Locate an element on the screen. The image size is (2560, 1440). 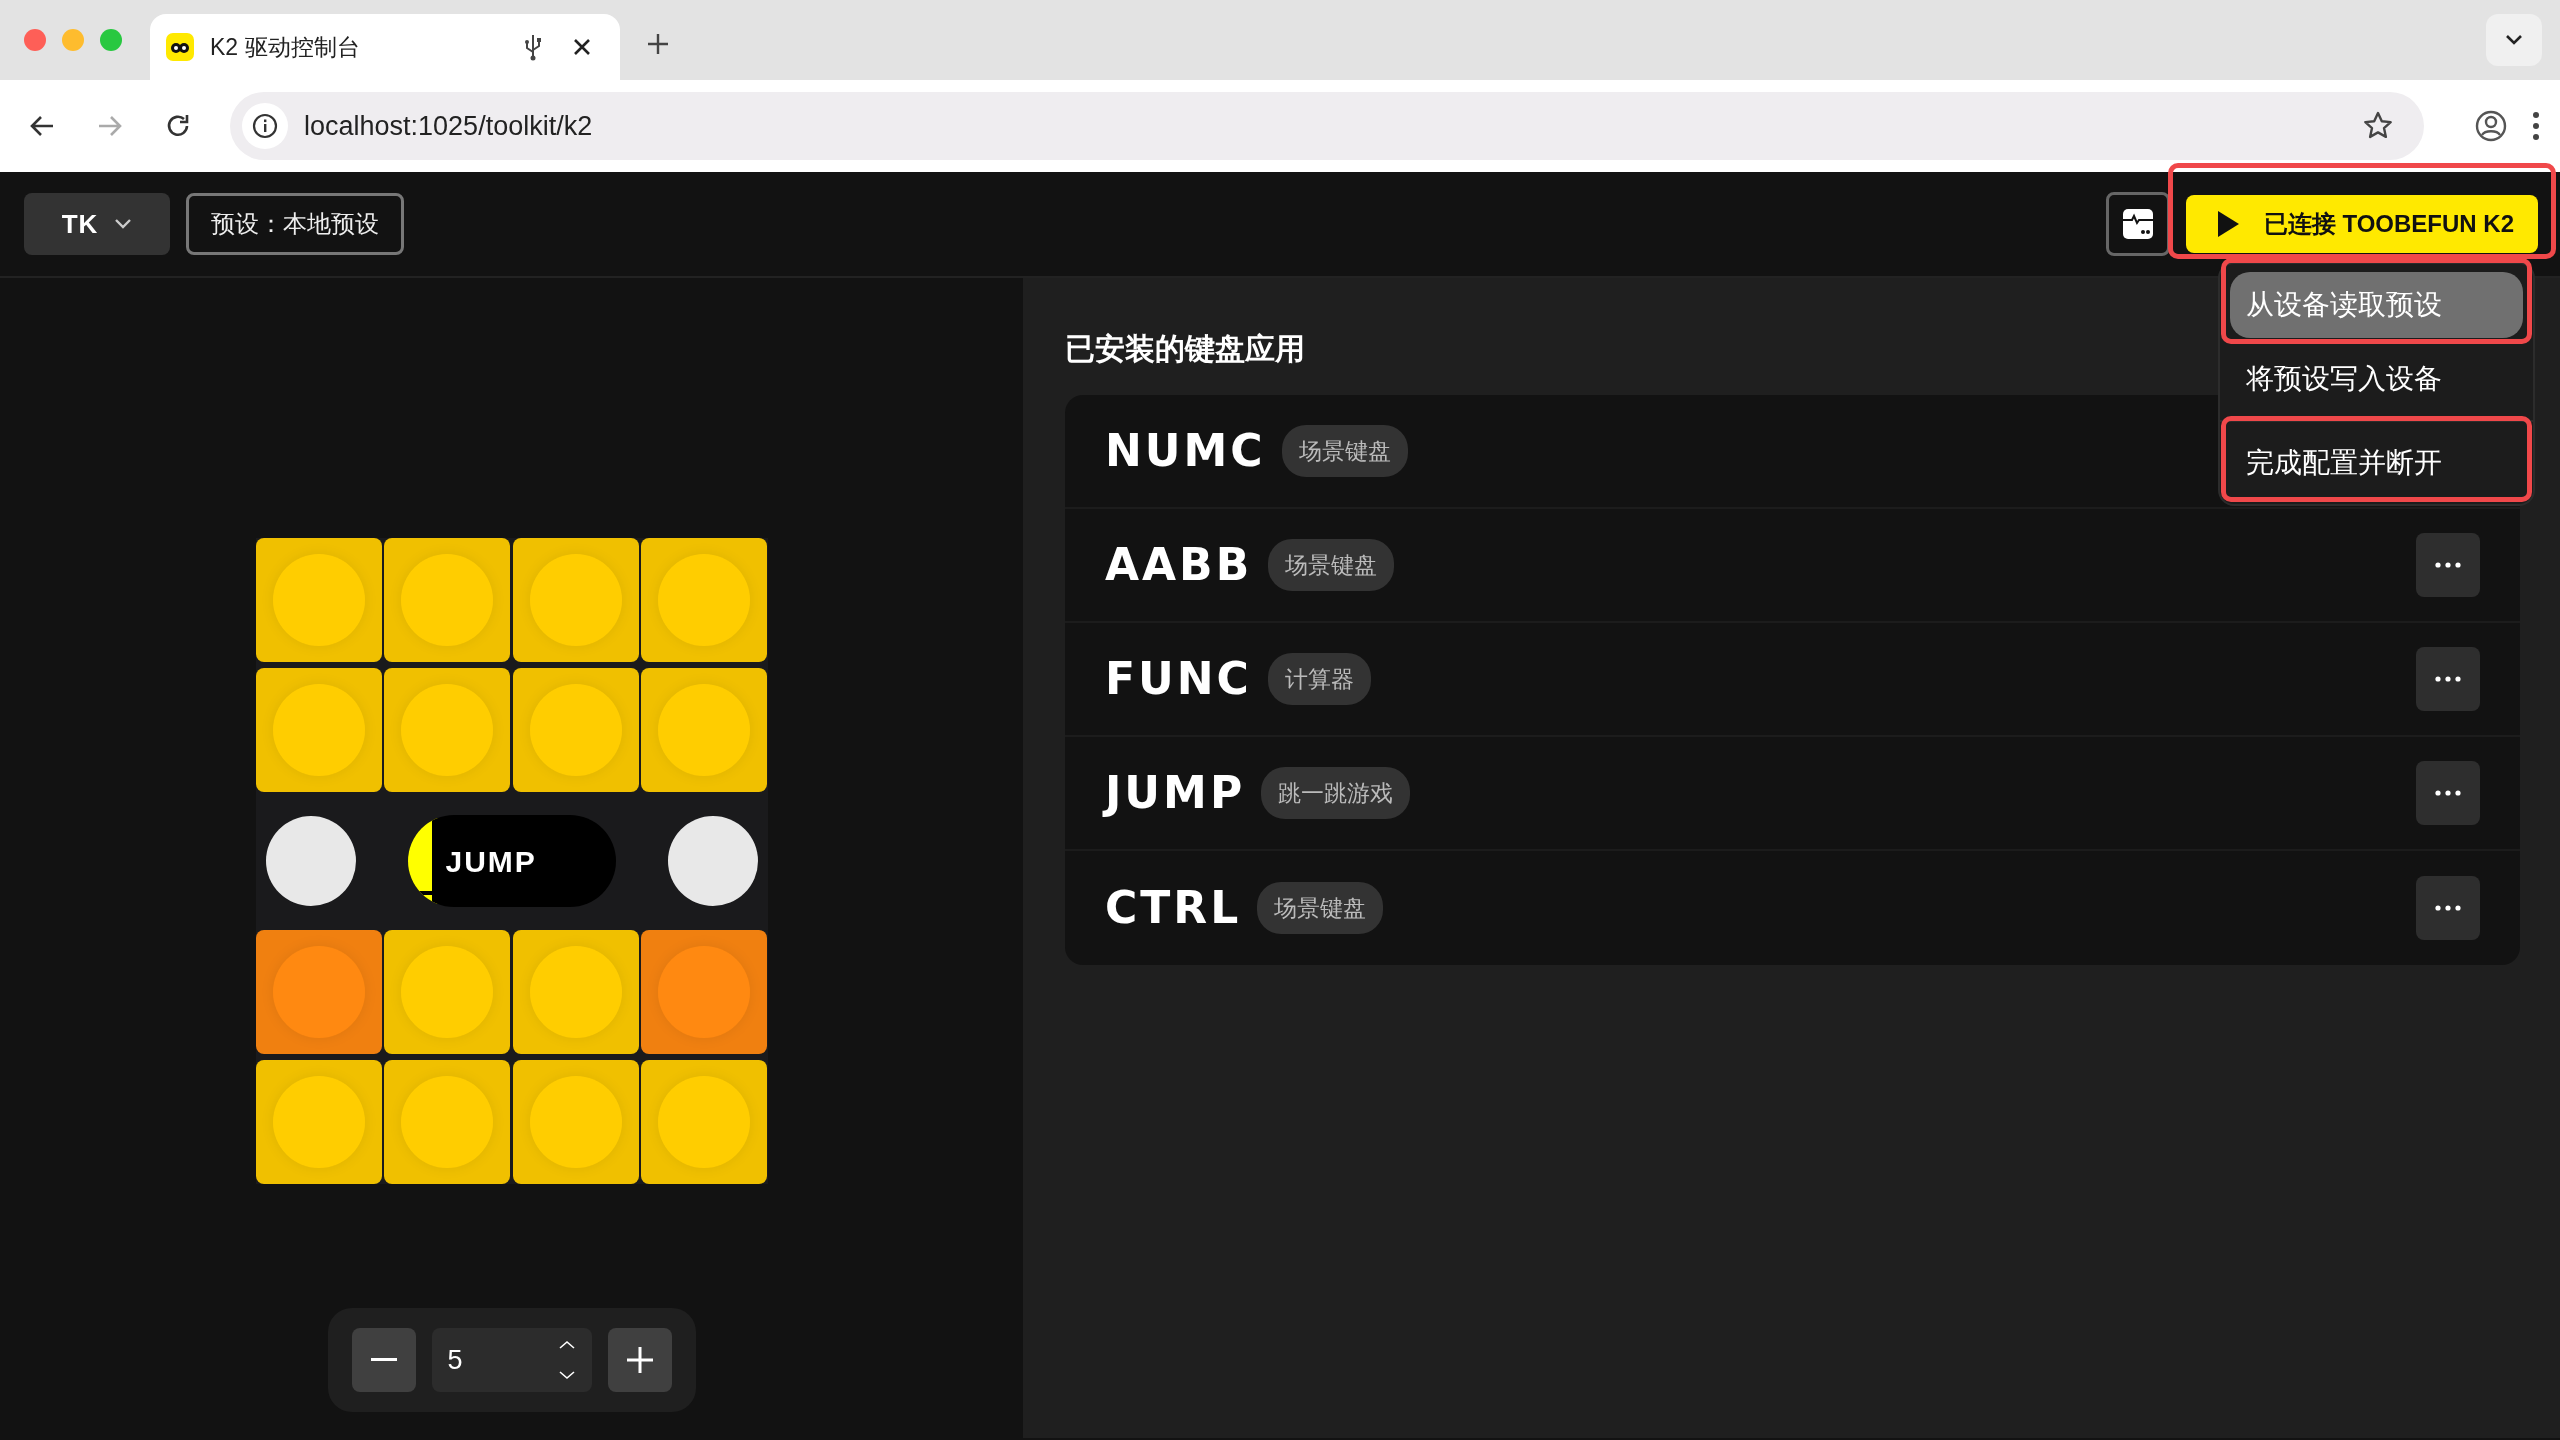
jump-display: JUMP is located at coordinates (511, 861).